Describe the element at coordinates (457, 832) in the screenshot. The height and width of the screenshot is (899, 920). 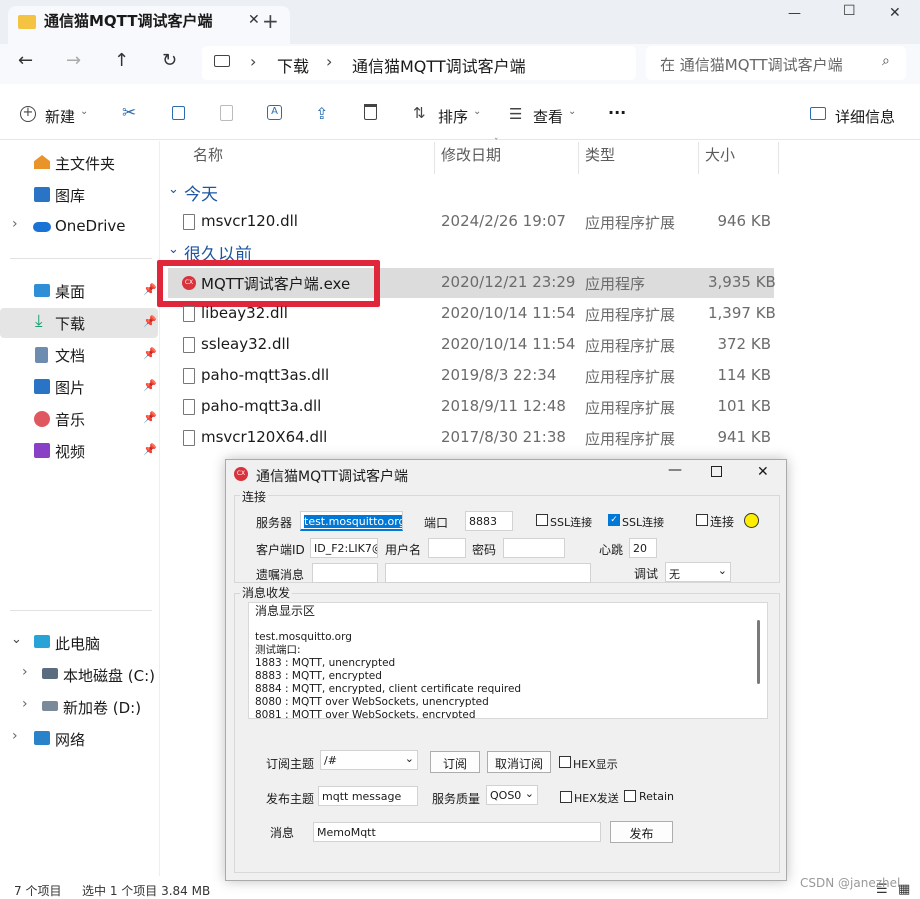
I see `message-input: MemoMqtt` at that location.